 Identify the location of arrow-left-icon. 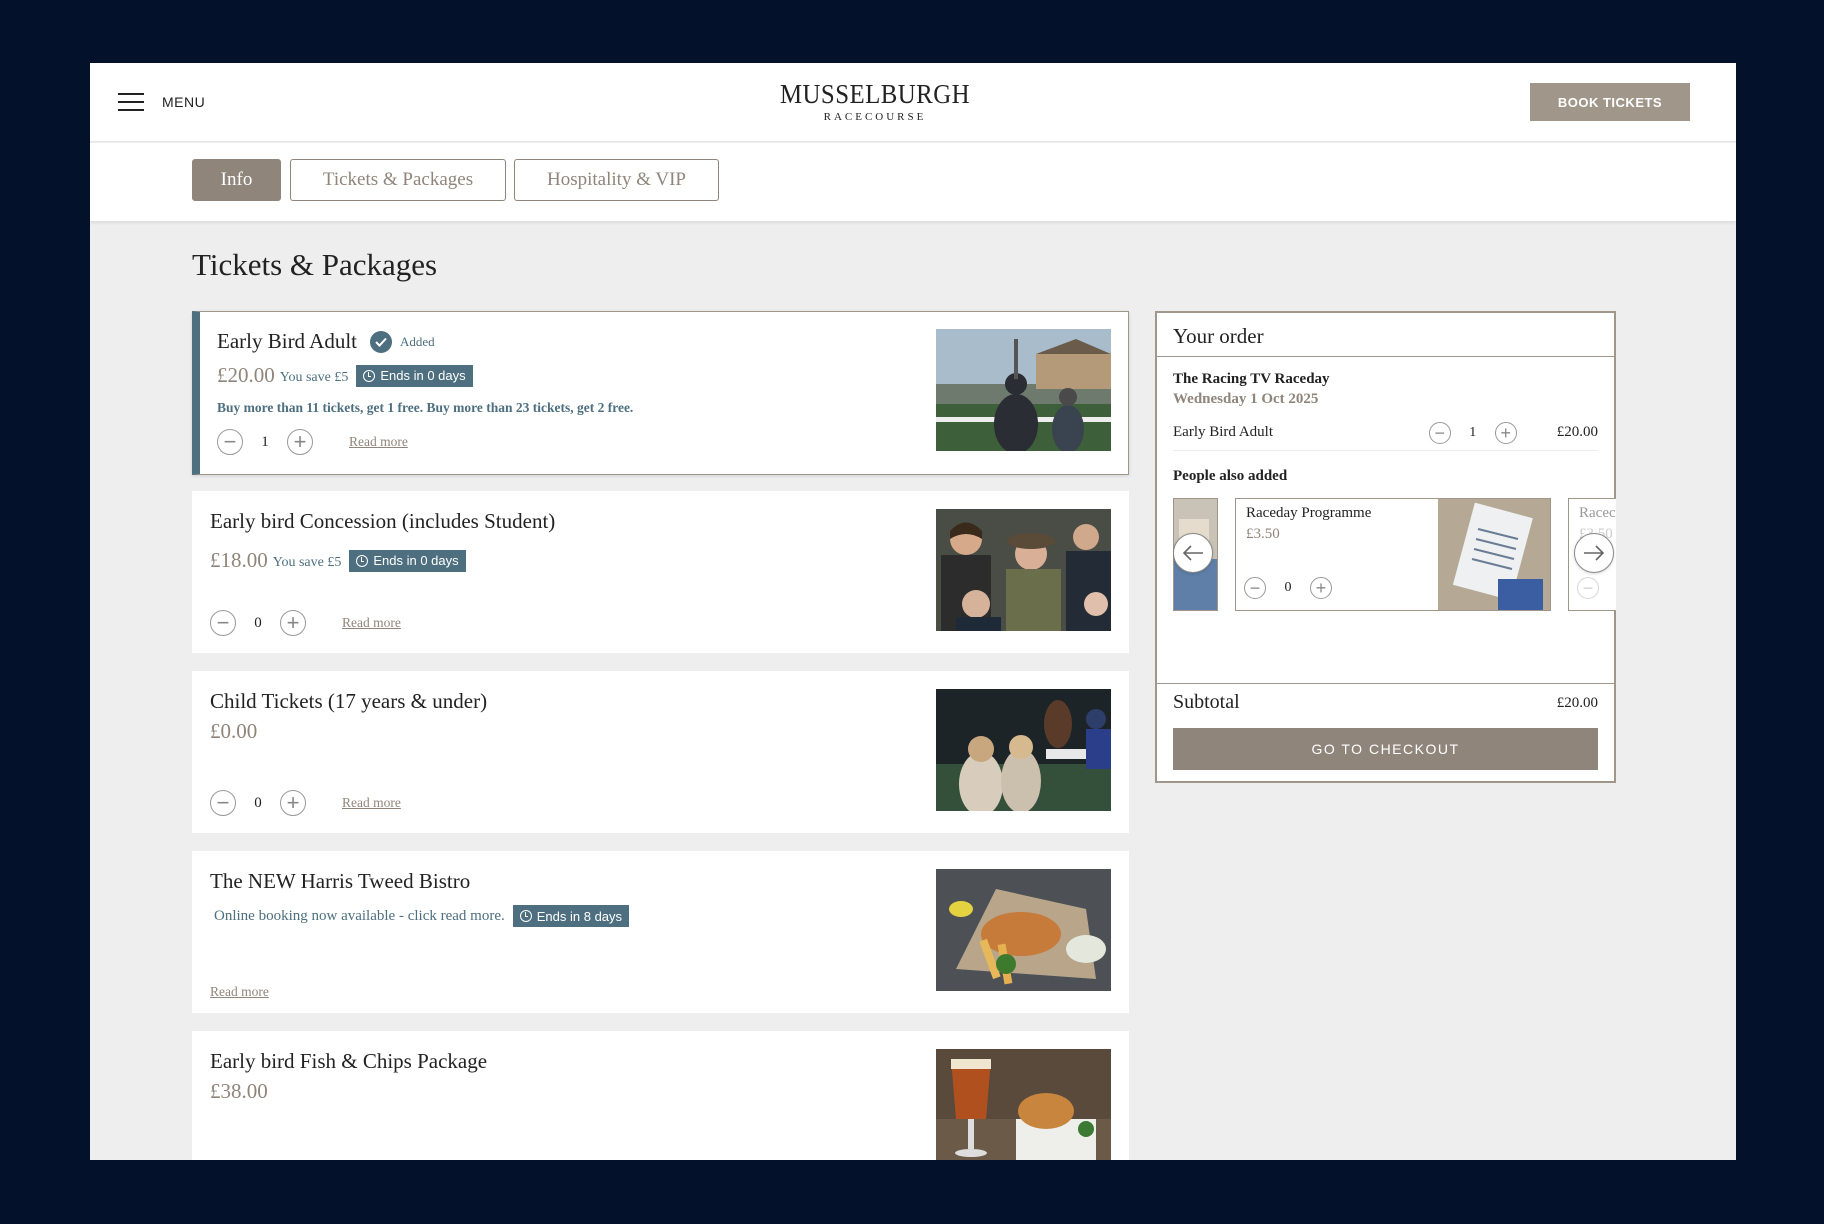
(1193, 553).